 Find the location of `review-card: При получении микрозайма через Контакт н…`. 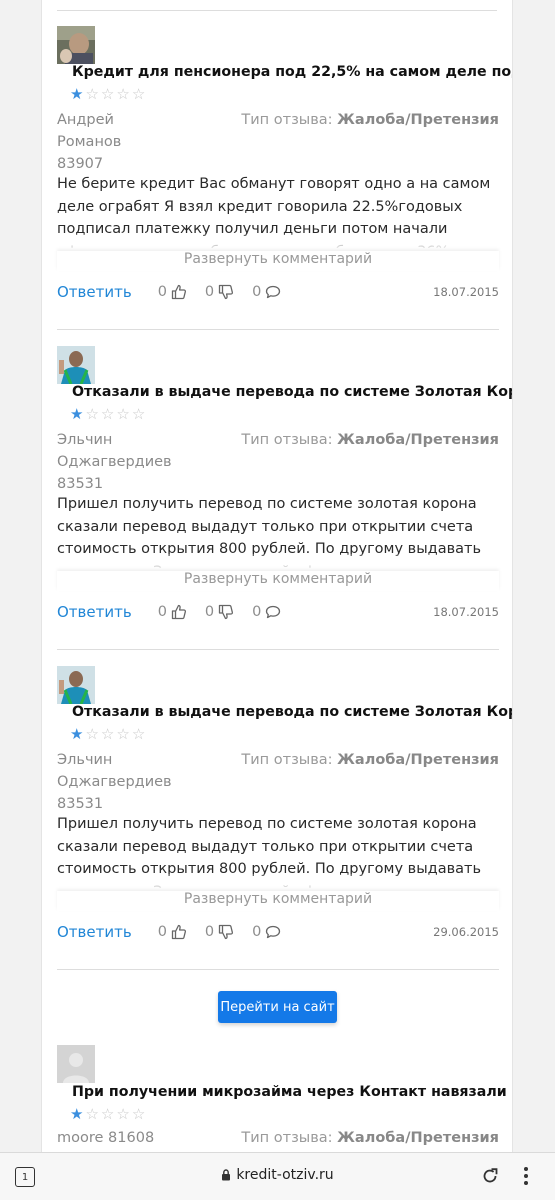

review-card: При получении микрозайма через Контакт н… is located at coordinates (284, 1091).